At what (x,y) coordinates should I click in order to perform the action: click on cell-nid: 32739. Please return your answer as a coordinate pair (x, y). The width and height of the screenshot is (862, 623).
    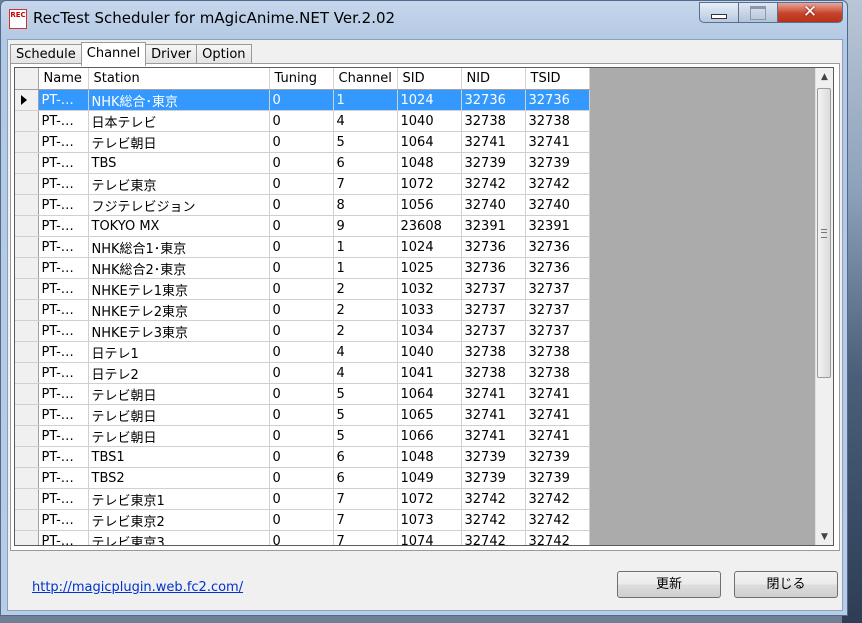
    Looking at the image, I should click on (493, 478).